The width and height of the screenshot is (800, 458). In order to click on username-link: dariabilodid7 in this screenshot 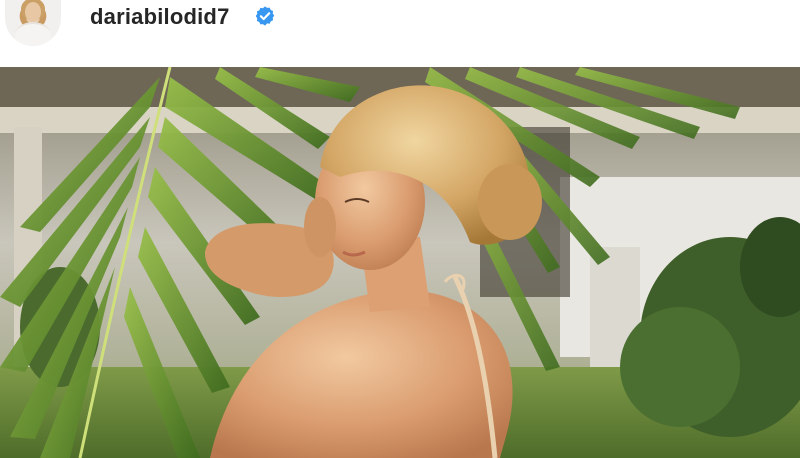, I will do `click(160, 17)`.